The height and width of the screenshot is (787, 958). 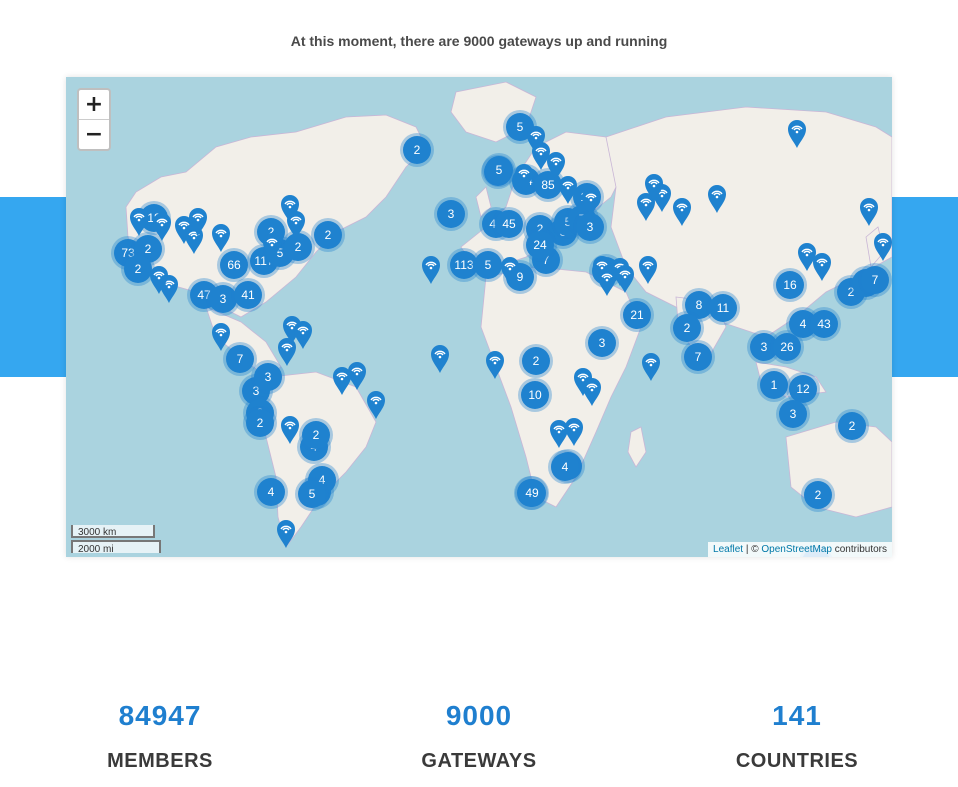 What do you see at coordinates (160, 761) in the screenshot?
I see `members-label: MEMBERS` at bounding box center [160, 761].